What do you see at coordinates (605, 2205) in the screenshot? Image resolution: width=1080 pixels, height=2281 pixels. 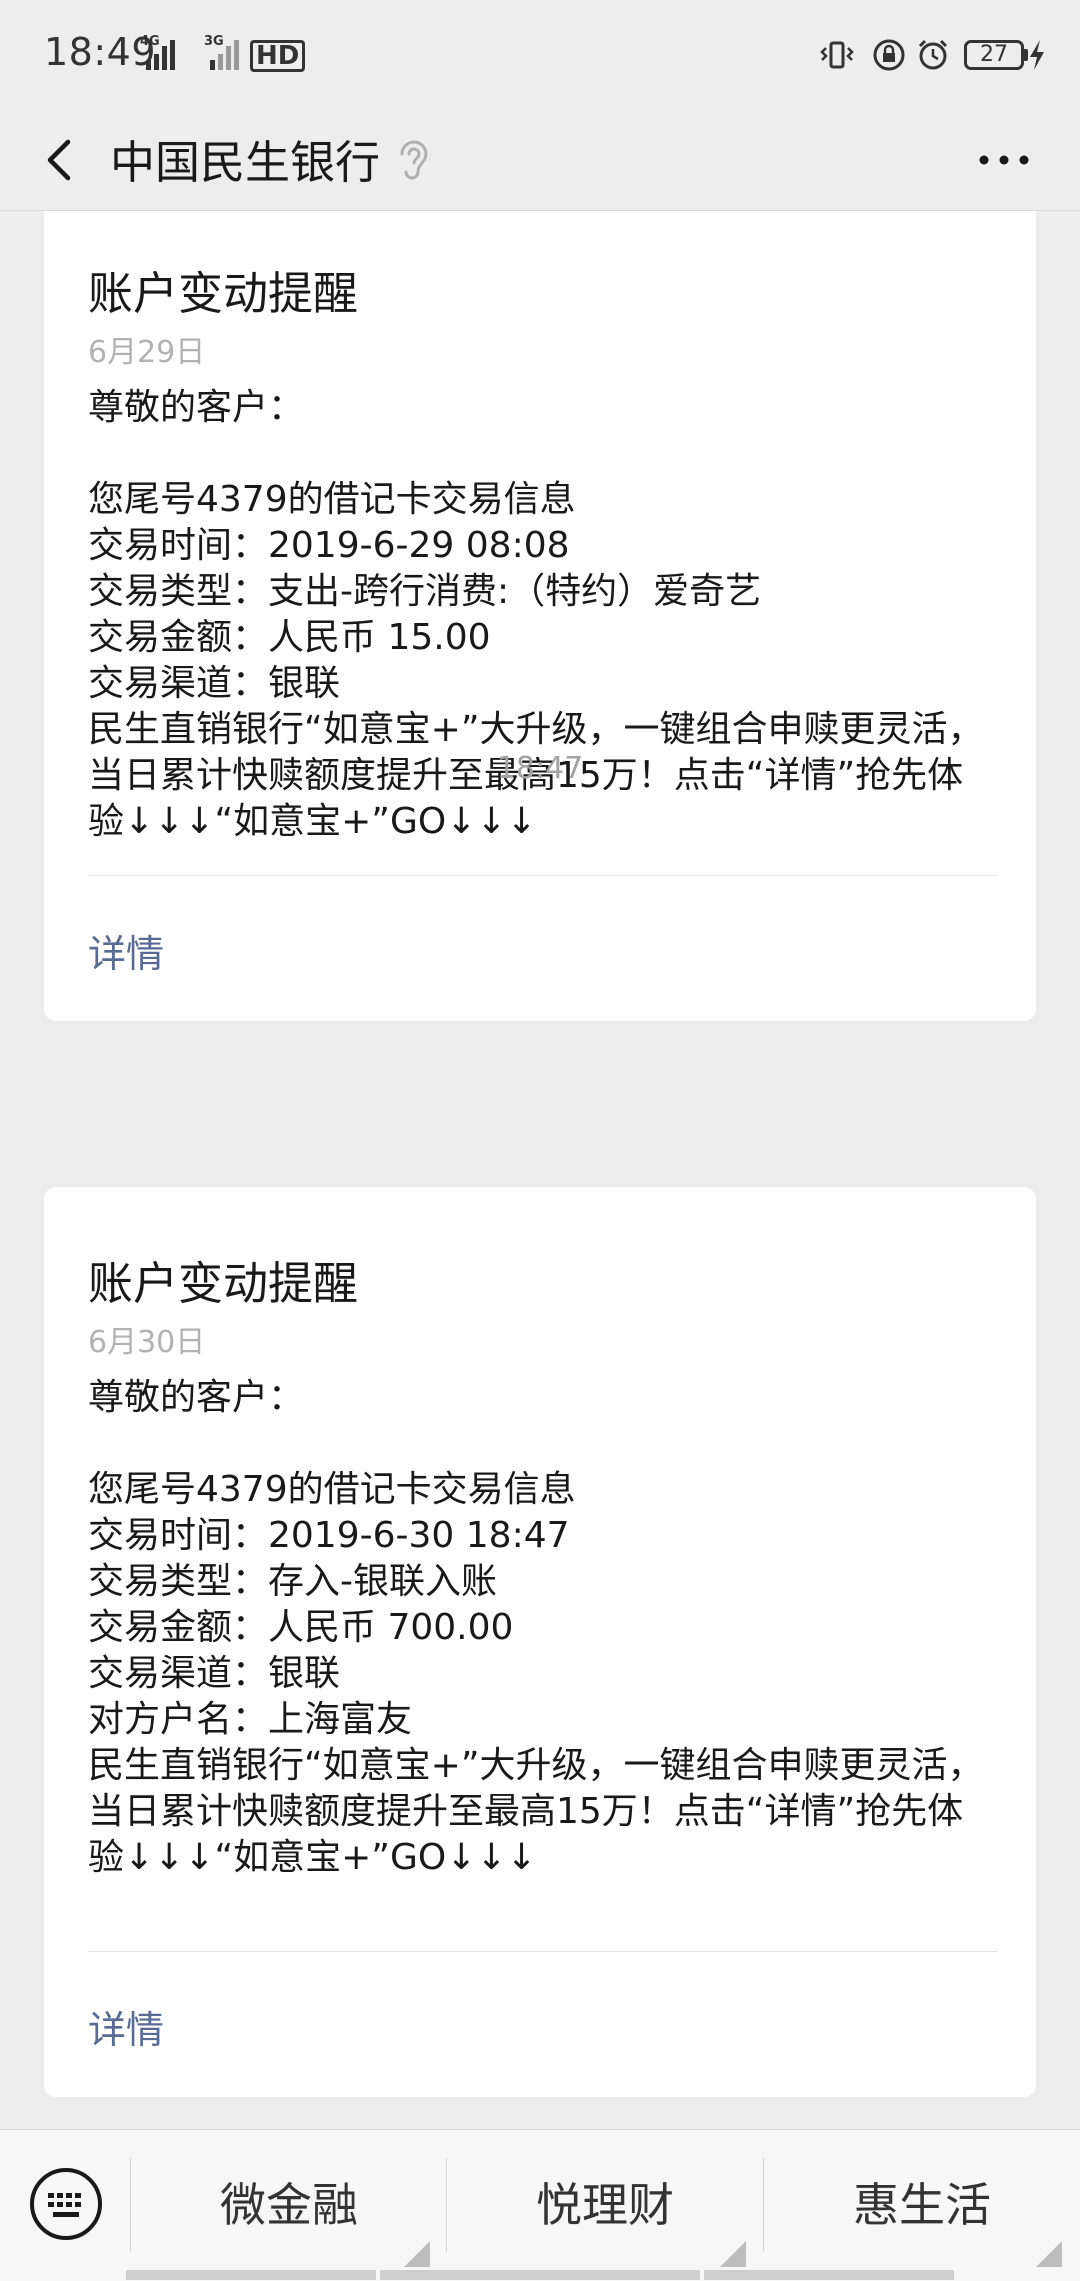 I see `menu-item-yuelicai: 悦理财` at bounding box center [605, 2205].